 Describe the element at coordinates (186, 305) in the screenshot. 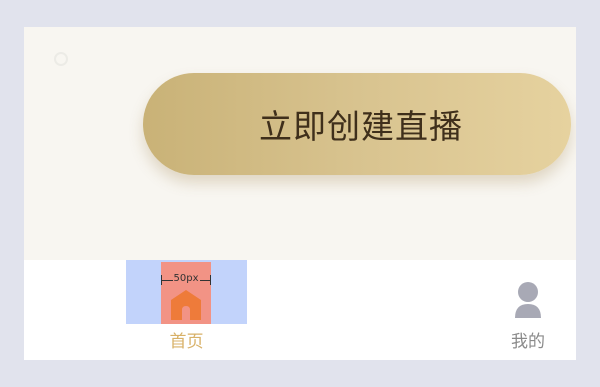

I see `home-icon` at that location.